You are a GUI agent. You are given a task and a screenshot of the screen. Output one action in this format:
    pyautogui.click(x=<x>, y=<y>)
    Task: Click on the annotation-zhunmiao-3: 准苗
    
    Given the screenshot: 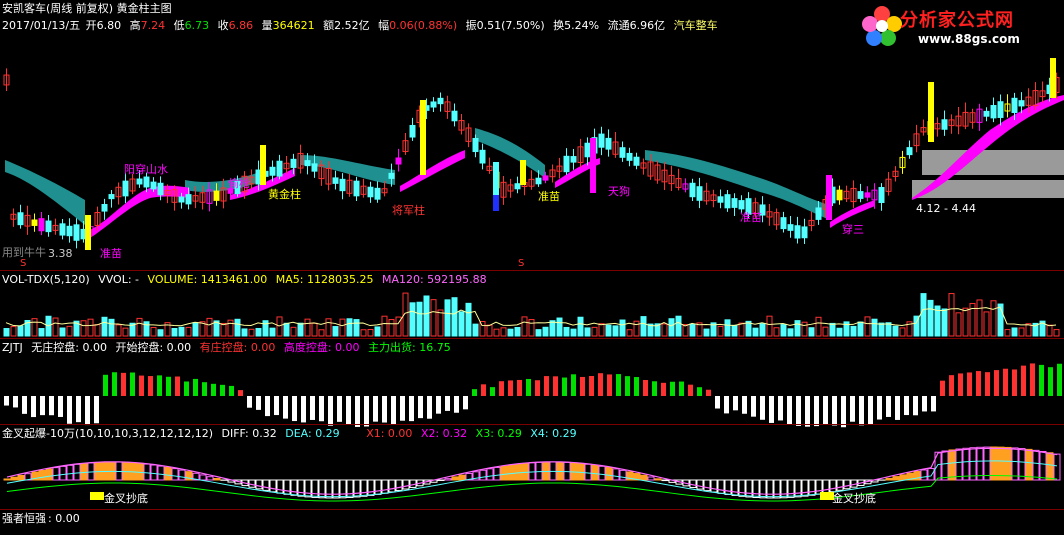 What is the action you would take?
    pyautogui.click(x=751, y=217)
    